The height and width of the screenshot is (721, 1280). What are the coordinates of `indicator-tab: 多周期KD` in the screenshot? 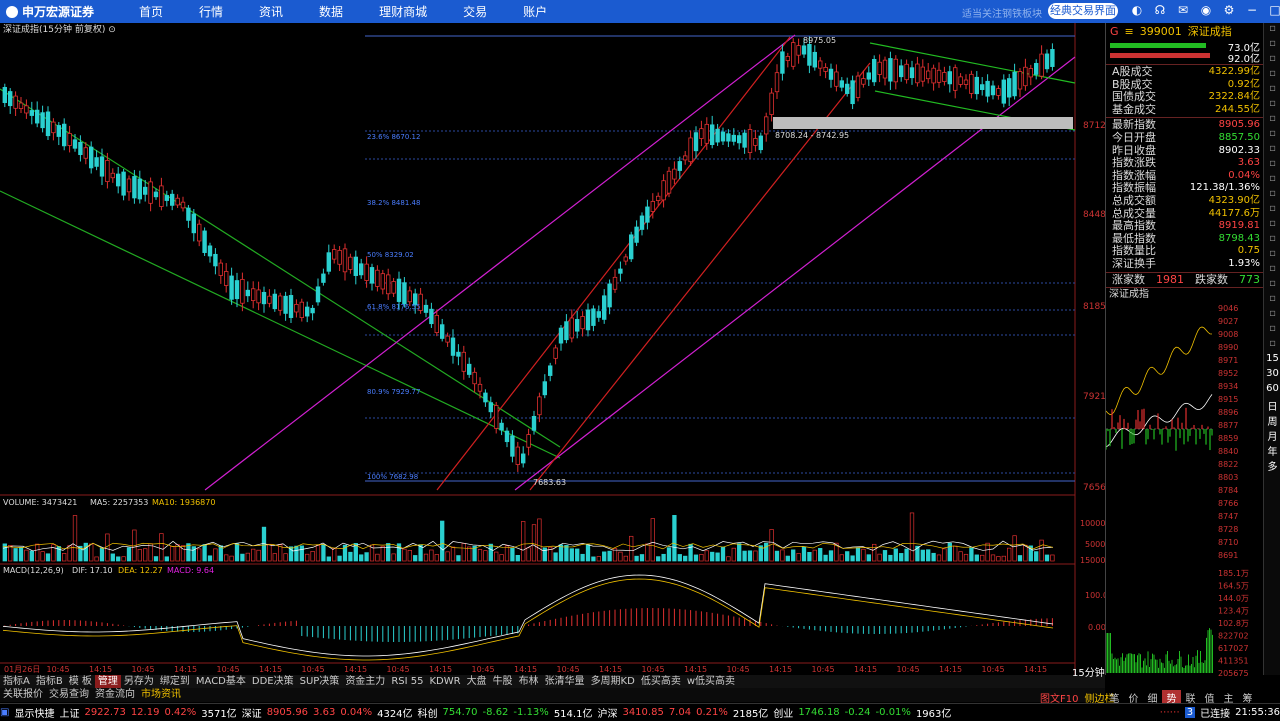 It's located at (613, 681).